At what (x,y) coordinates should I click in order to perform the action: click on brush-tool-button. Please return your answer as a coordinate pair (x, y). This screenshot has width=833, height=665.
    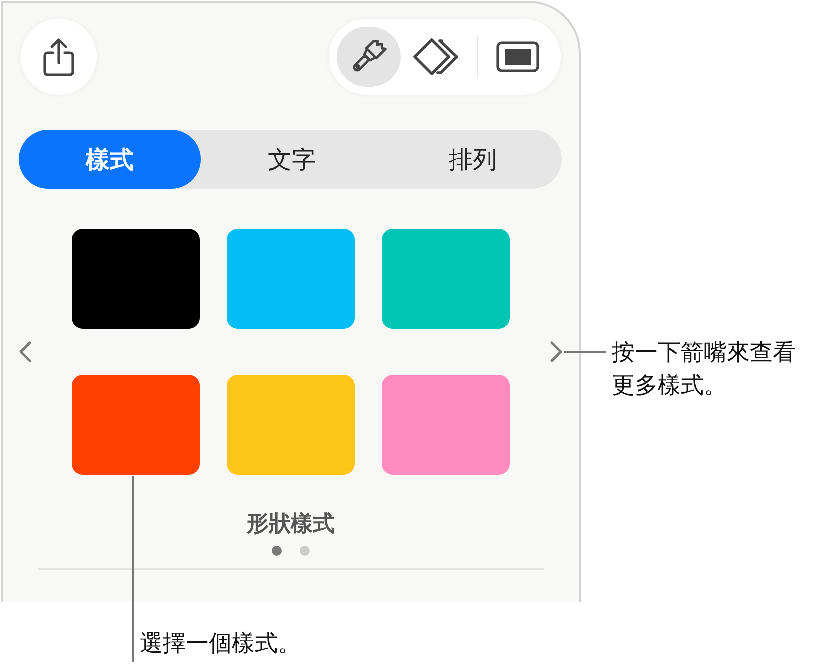
    Looking at the image, I should click on (369, 57).